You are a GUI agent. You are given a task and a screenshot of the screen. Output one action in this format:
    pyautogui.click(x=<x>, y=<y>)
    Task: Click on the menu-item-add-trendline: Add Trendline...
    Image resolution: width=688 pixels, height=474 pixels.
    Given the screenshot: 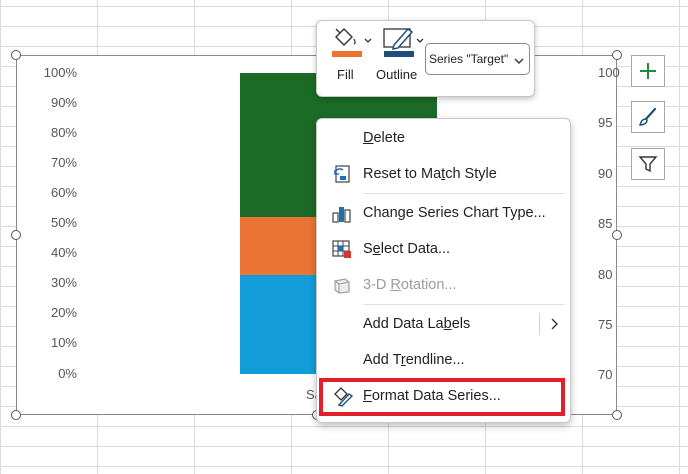 What is the action you would take?
    pyautogui.click(x=443, y=360)
    